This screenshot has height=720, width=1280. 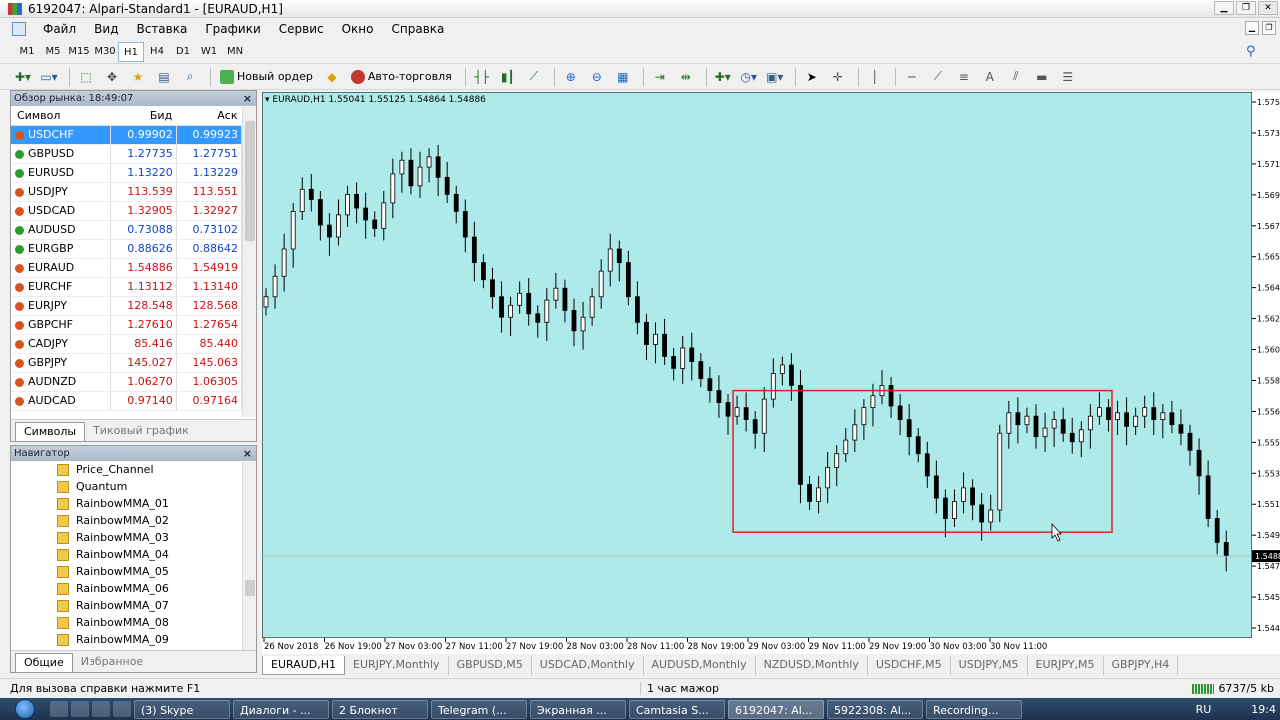 What do you see at coordinates (161, 29) in the screenshot?
I see `menu-insert: Вставка` at bounding box center [161, 29].